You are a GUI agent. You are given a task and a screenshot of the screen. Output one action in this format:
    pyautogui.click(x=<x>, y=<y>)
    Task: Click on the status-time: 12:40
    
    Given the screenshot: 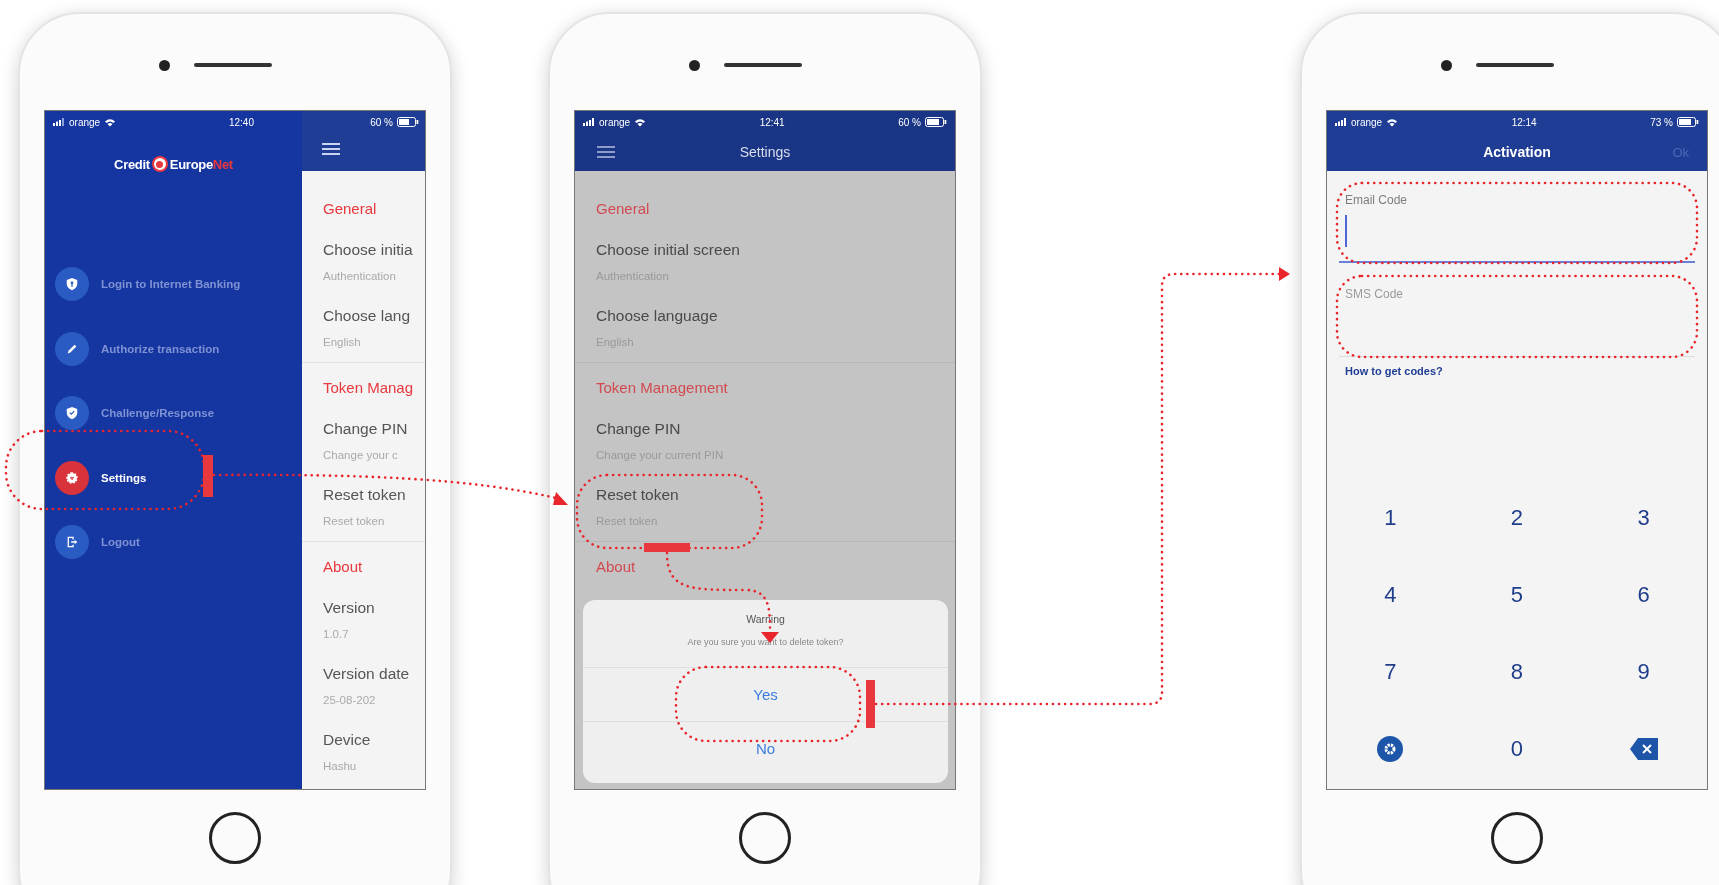 What is the action you would take?
    pyautogui.click(x=241, y=122)
    